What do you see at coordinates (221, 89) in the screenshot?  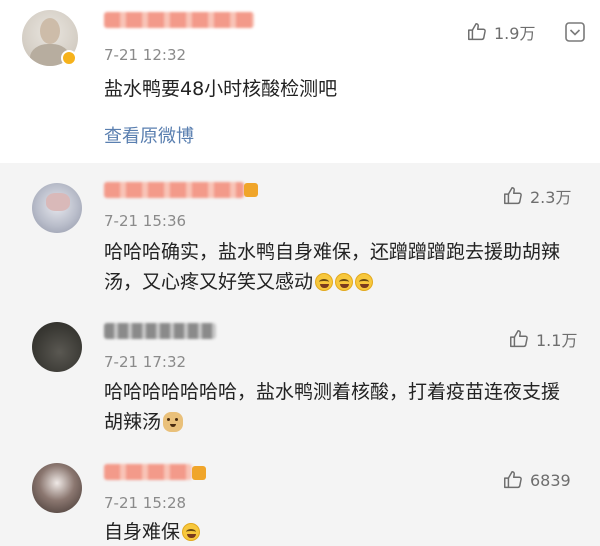 I see `post-text: 盐水鸭要48小时核酸检测吧` at bounding box center [221, 89].